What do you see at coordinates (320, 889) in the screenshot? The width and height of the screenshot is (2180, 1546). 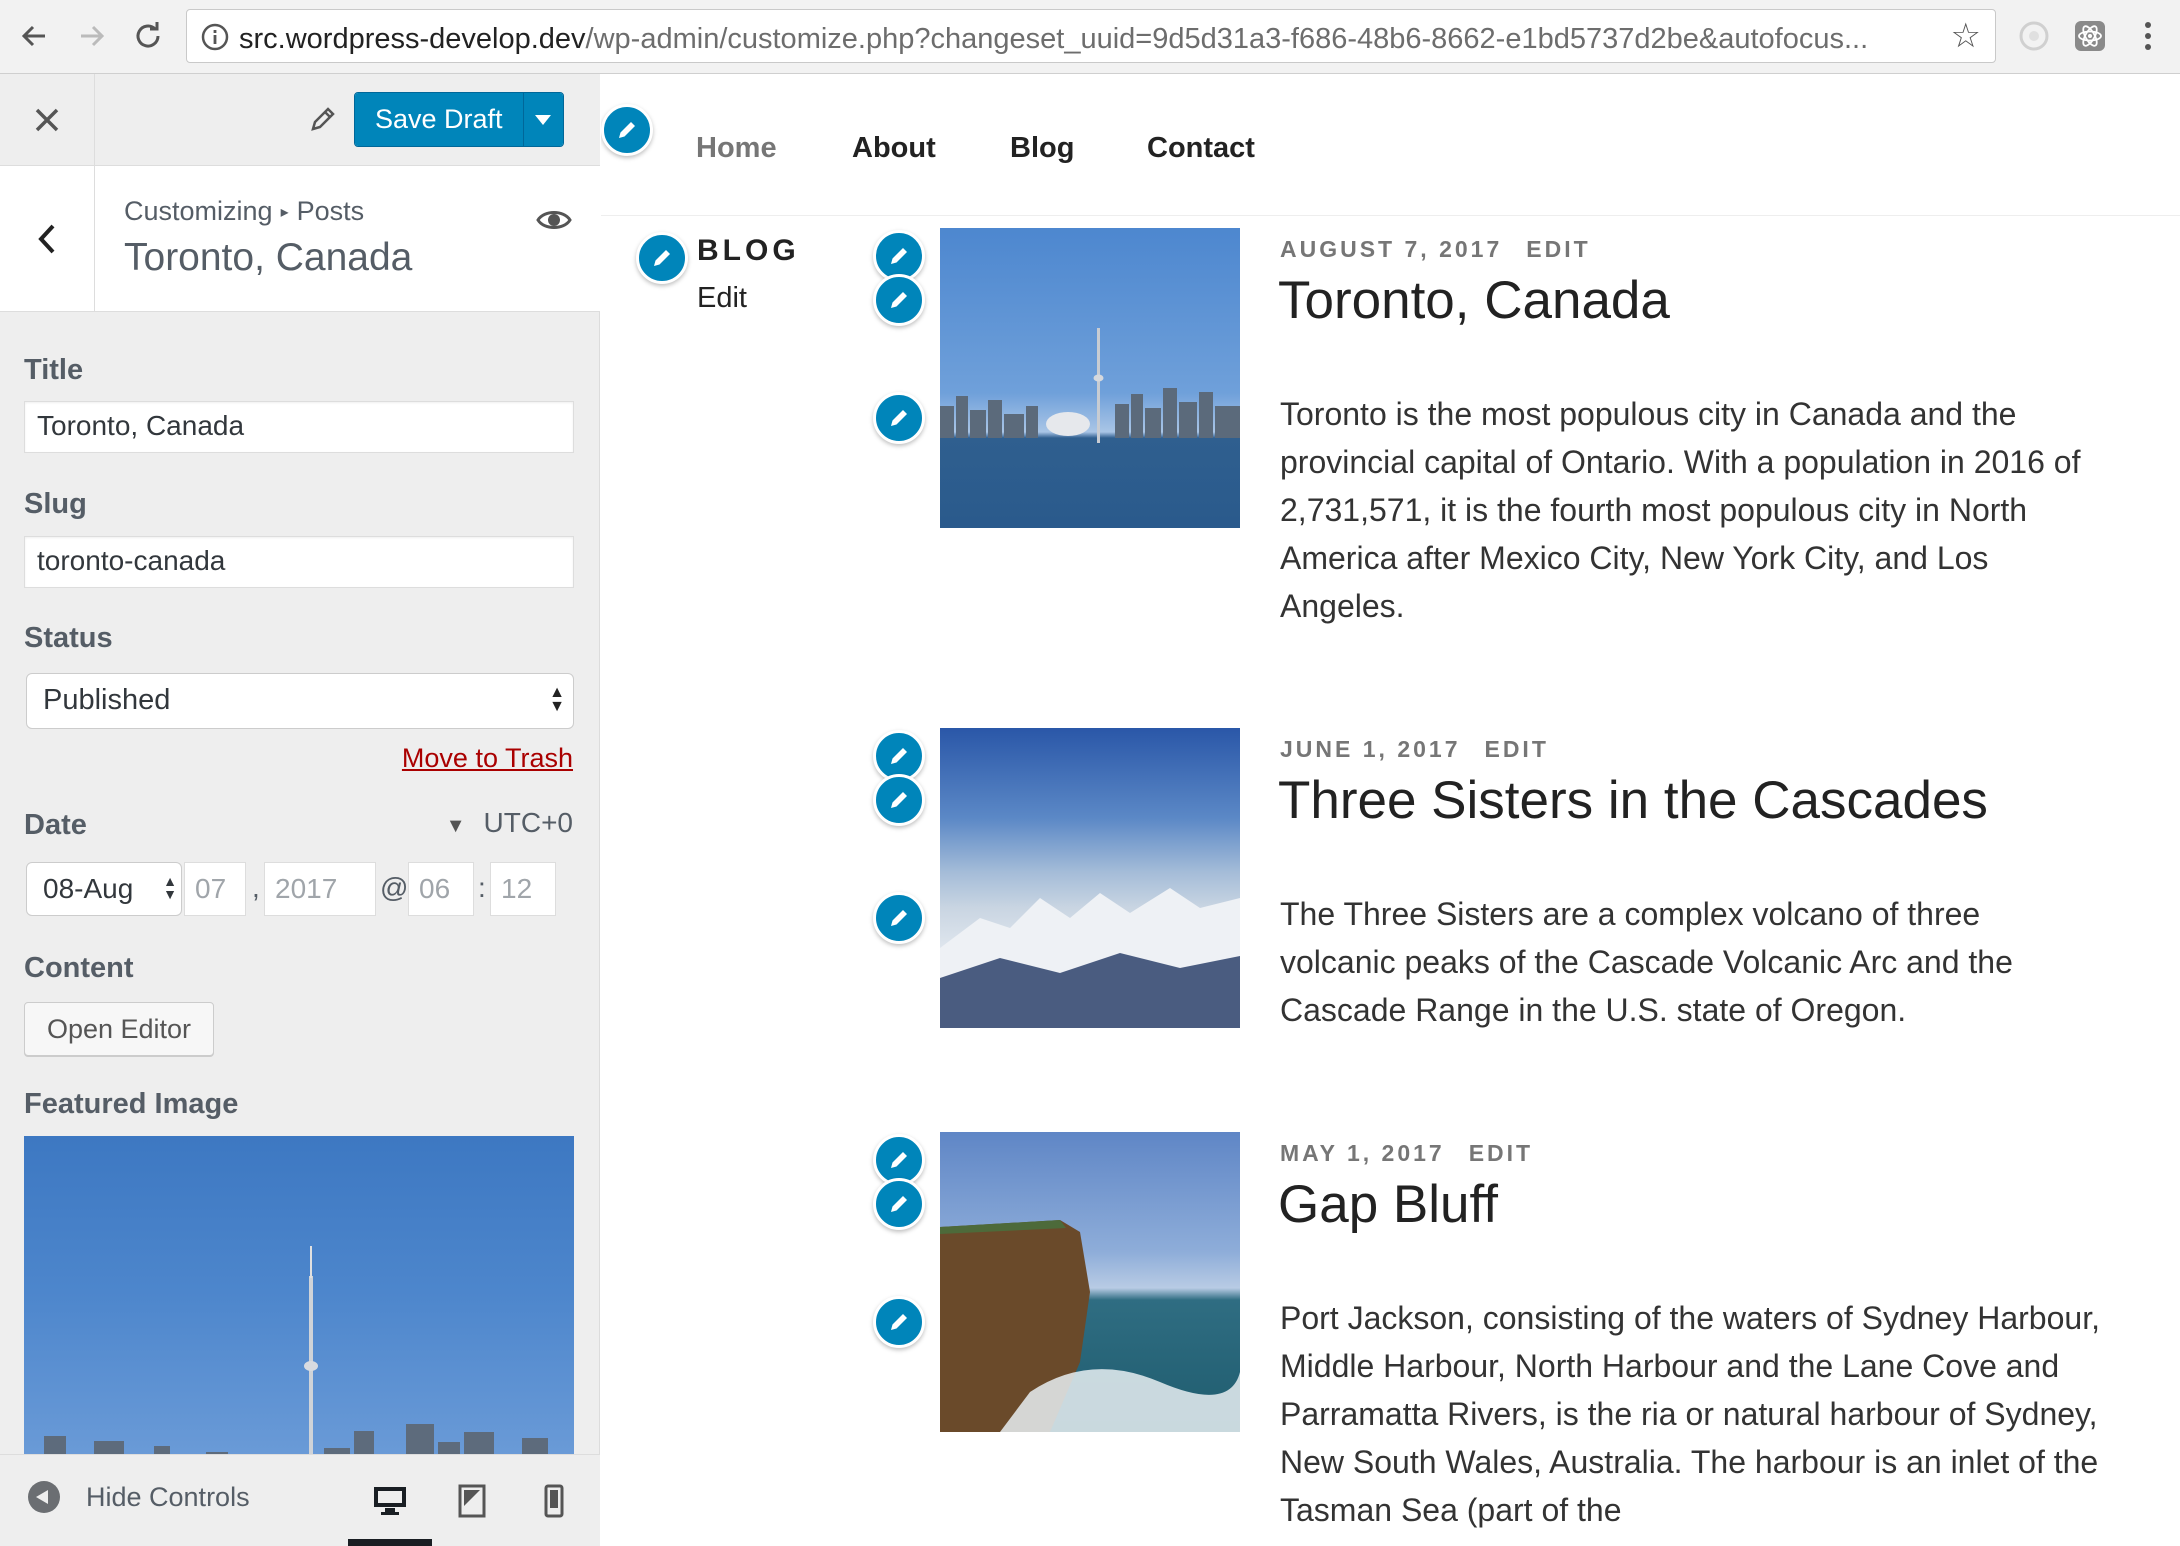 I see `date-year-input: 2017` at bounding box center [320, 889].